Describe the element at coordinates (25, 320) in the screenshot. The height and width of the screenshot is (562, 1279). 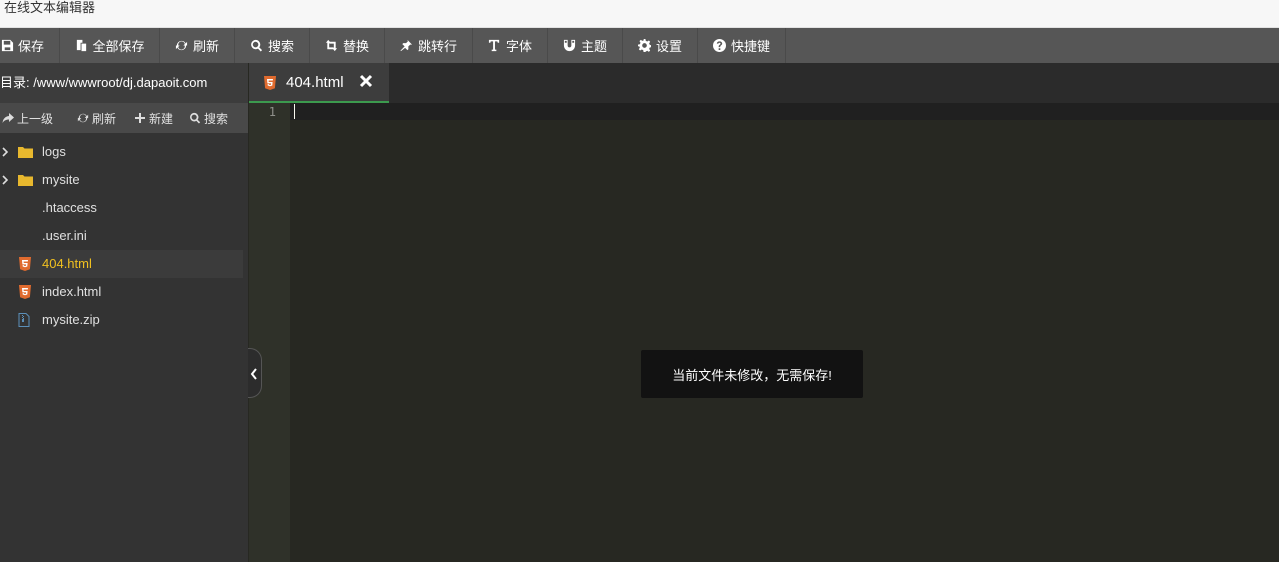
I see `zip-file-icon` at that location.